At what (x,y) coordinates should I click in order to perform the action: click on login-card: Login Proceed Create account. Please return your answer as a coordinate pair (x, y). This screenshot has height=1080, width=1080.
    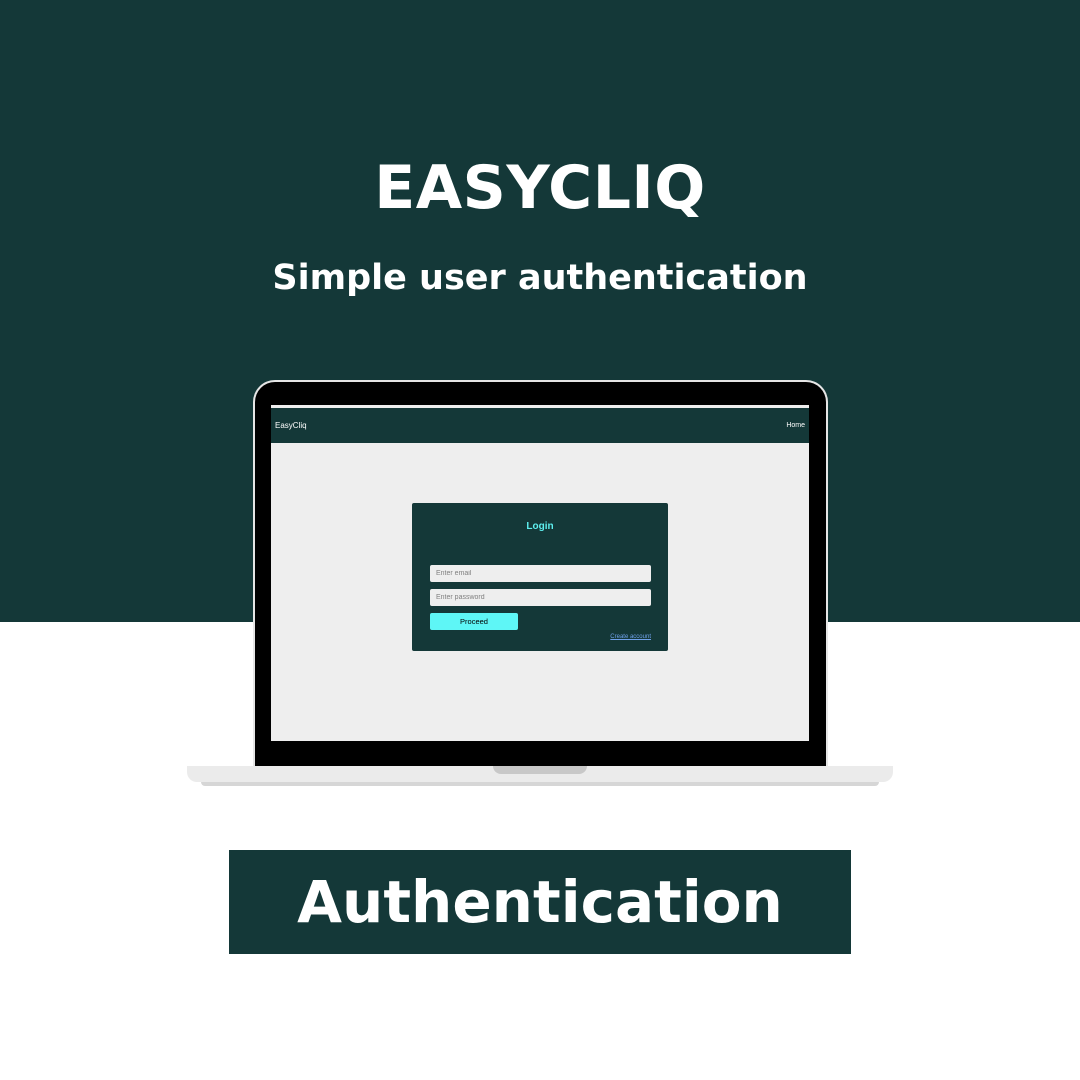
    Looking at the image, I should click on (540, 577).